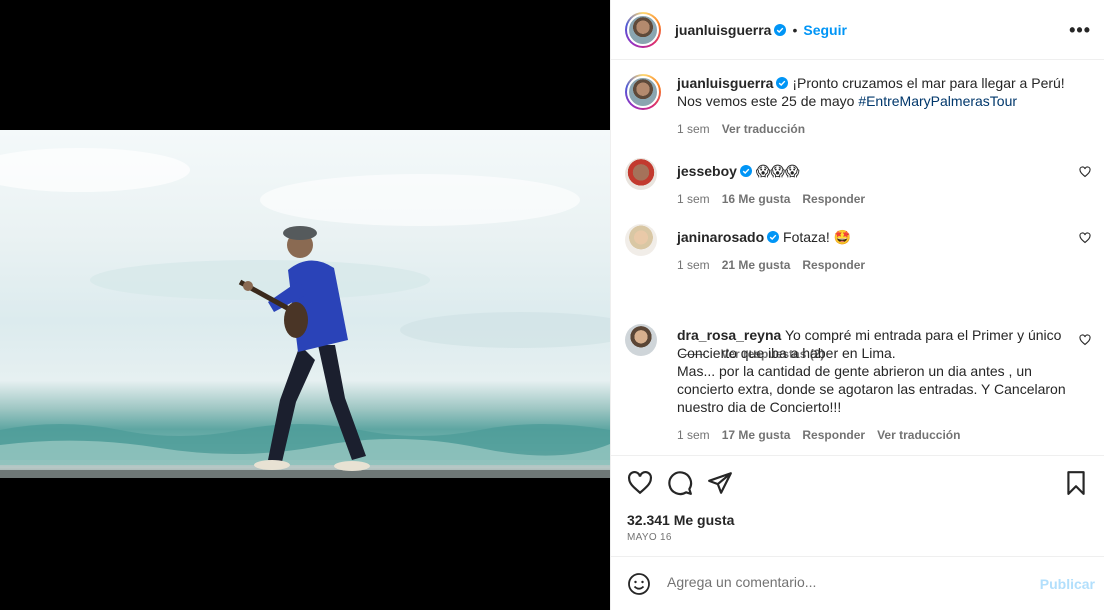 This screenshot has width=1104, height=610. What do you see at coordinates (643, 29) in the screenshot?
I see `author-avatar` at bounding box center [643, 29].